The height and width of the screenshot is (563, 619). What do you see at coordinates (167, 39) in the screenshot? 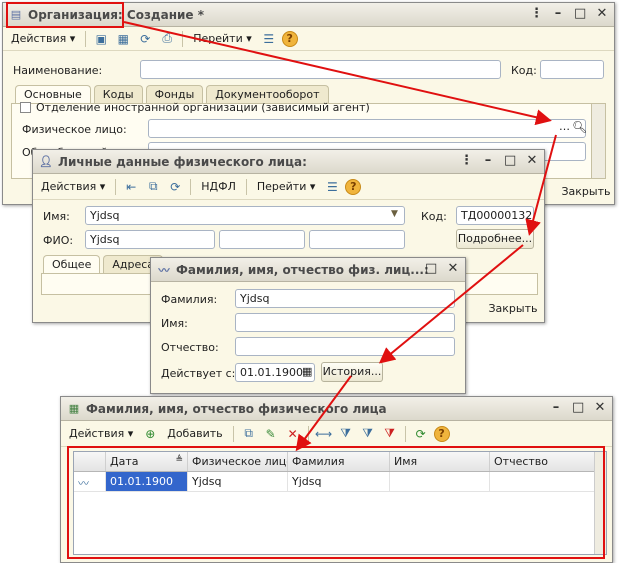
I see `print-icon: ⎙` at bounding box center [167, 39].